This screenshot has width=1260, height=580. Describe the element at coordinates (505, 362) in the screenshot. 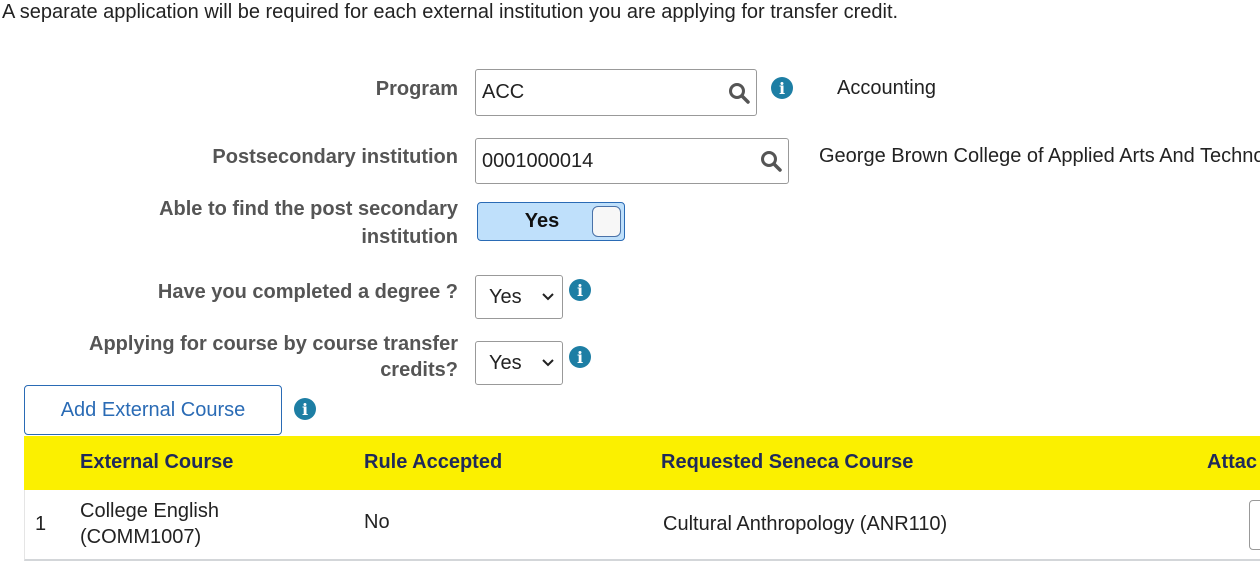

I see `course-by-course-value: Yes` at that location.